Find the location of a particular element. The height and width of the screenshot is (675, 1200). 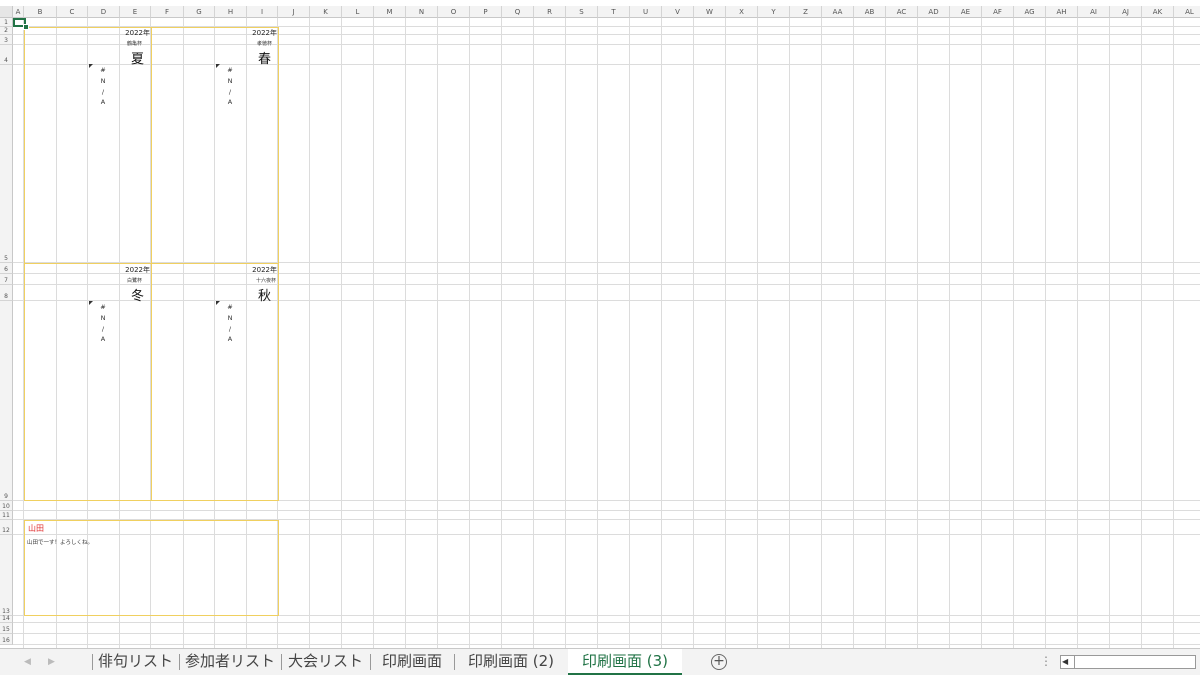

column-header: Y is located at coordinates (774, 12).